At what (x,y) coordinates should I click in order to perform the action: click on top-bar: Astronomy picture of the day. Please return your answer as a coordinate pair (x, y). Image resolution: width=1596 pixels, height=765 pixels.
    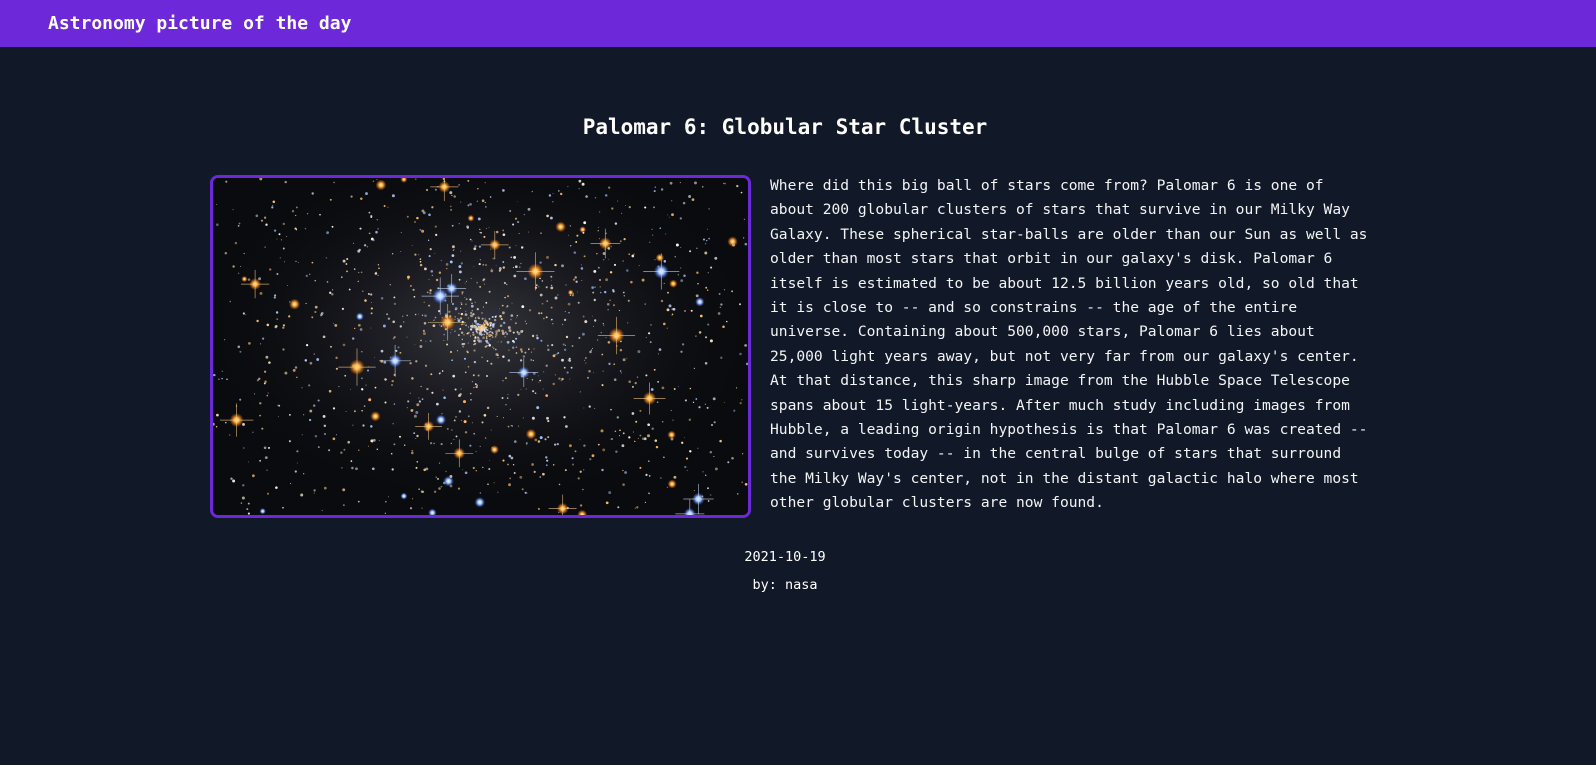
    Looking at the image, I should click on (798, 23).